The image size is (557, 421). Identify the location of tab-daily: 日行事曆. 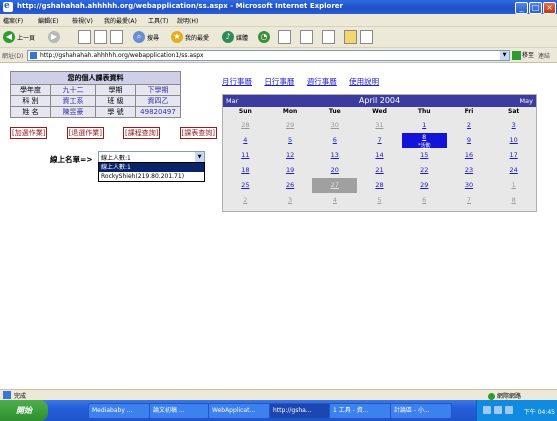
(279, 81).